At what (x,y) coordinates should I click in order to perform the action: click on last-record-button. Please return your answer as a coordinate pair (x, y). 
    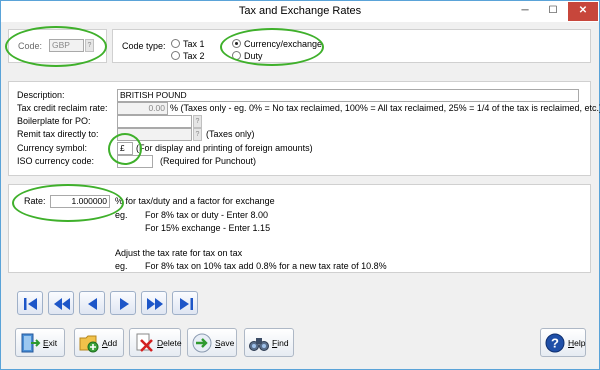
    Looking at the image, I should click on (185, 303).